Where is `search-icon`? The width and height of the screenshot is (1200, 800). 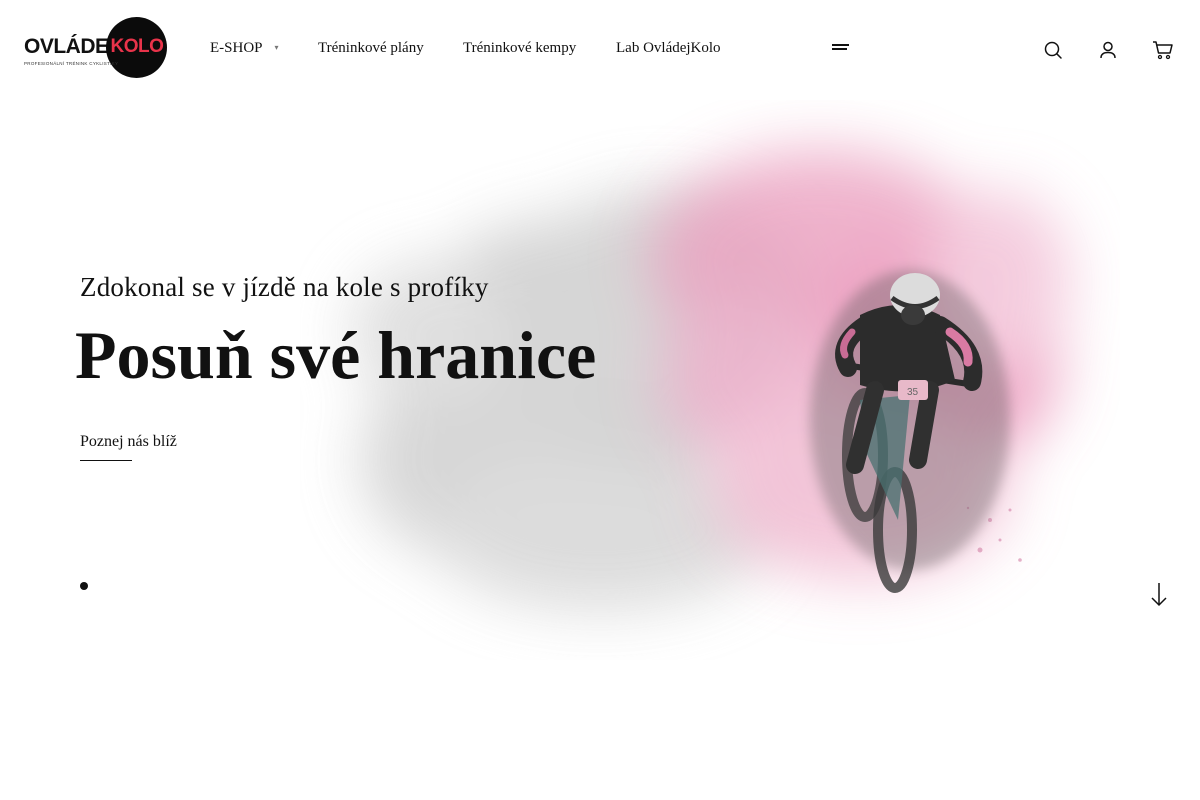
search-icon is located at coordinates (1053, 50).